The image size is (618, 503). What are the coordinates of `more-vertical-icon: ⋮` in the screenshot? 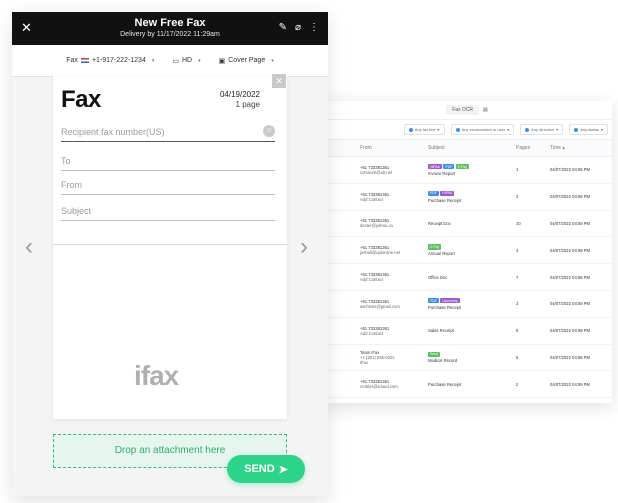 It's located at (314, 27).